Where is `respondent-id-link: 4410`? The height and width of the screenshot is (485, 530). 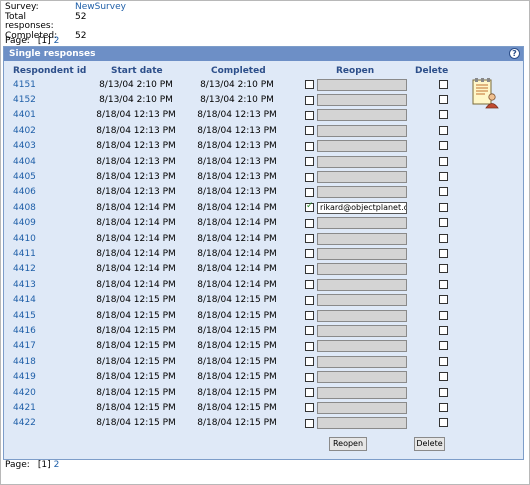 respondent-id-link: 4410 is located at coordinates (24, 239).